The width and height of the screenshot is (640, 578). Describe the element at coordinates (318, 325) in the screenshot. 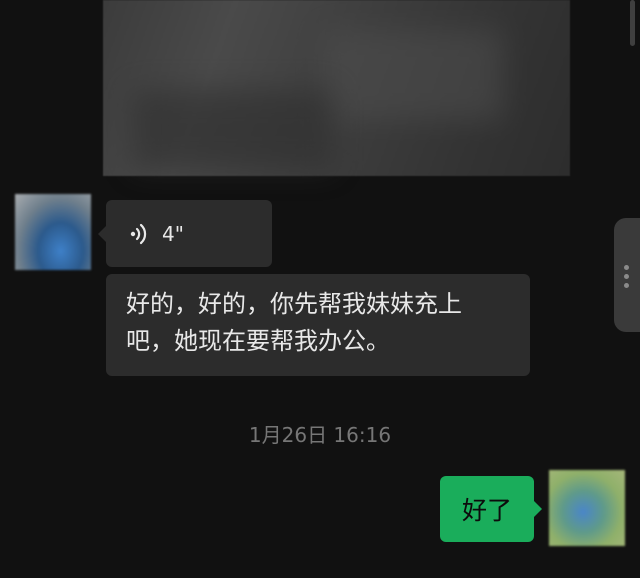

I see `text-message-bubble: 好的，好的，你先帮我妹妹充上 吧，她现在要帮我办公。` at that location.